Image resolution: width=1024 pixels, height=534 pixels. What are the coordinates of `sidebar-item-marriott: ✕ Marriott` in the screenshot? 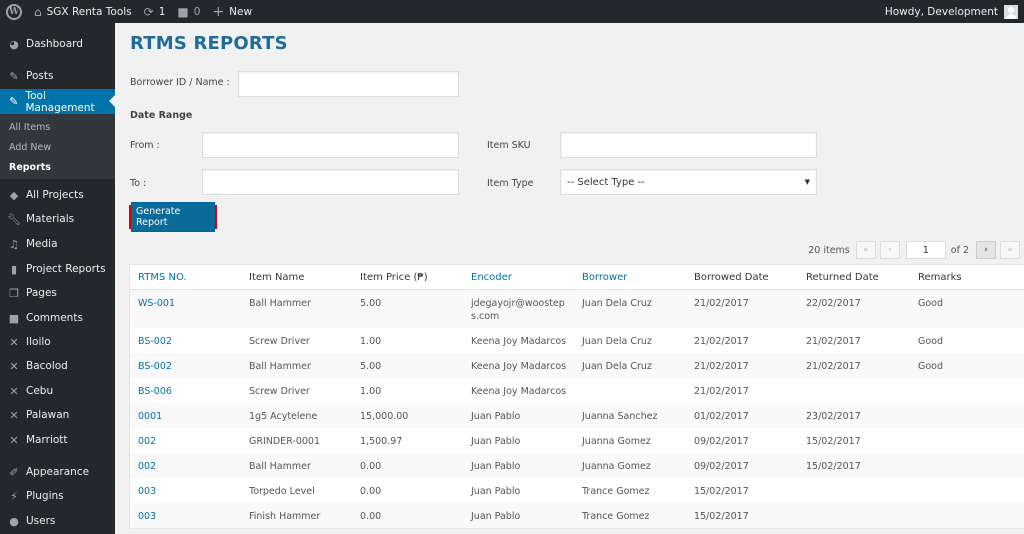 It's located at (57, 440).